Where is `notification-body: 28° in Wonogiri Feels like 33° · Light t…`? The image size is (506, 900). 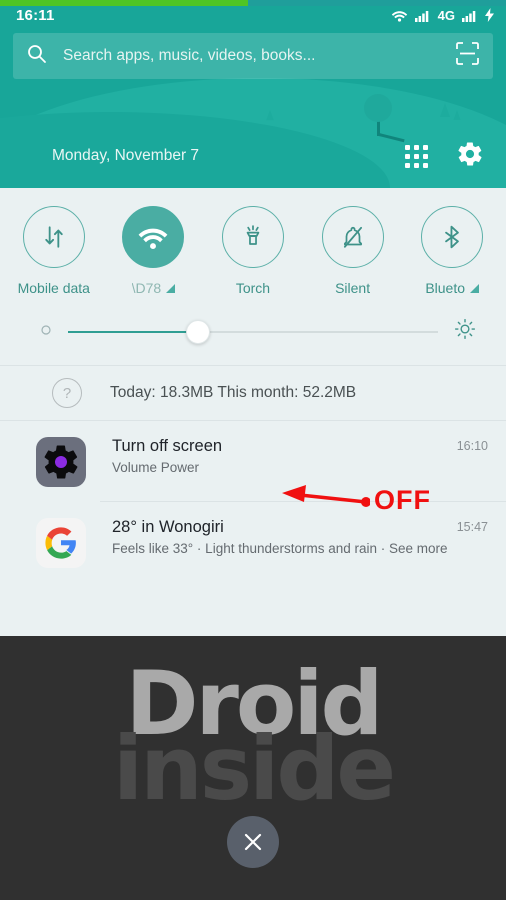
notification-body: 28° in Wonogiri Feels like 33° · Light t… is located at coordinates (300, 543).